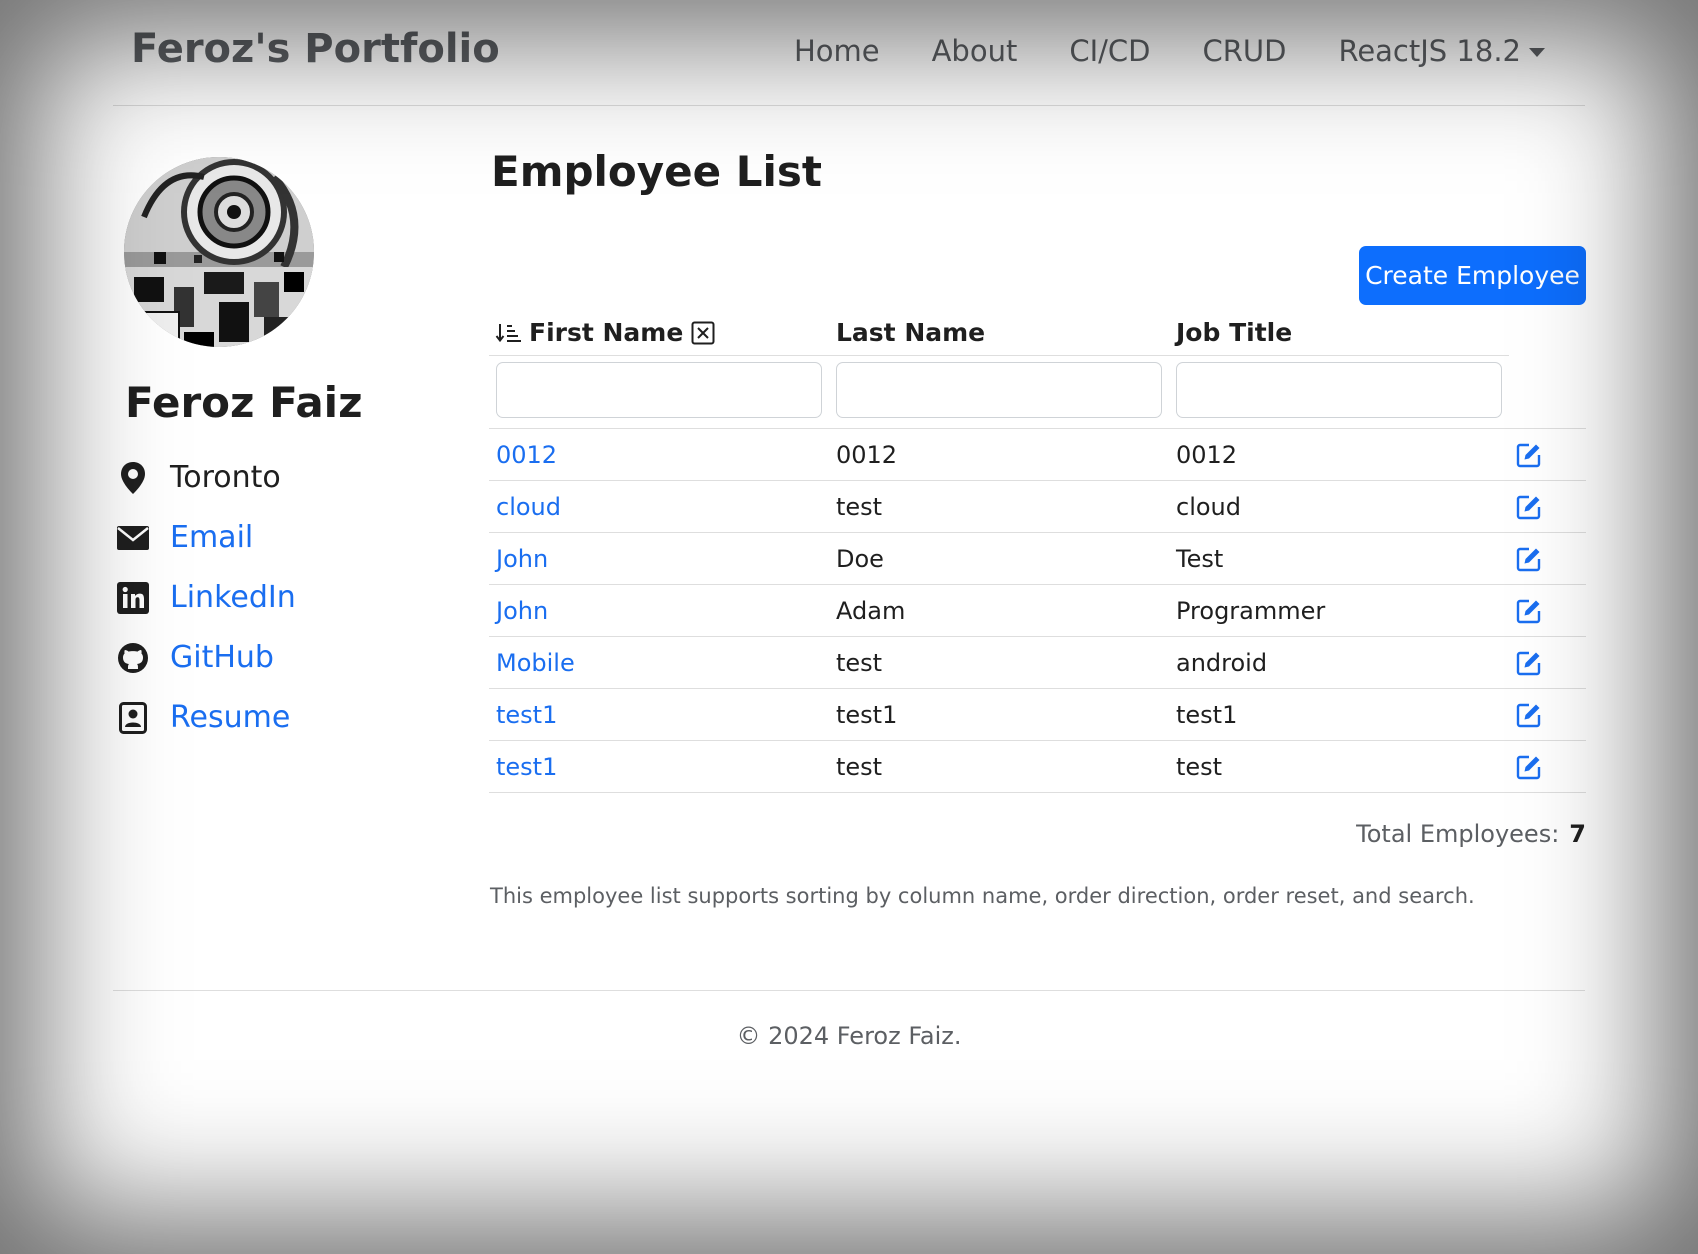 This screenshot has height=1254, width=1698. I want to click on column-label-first-name: First Name, so click(606, 332).